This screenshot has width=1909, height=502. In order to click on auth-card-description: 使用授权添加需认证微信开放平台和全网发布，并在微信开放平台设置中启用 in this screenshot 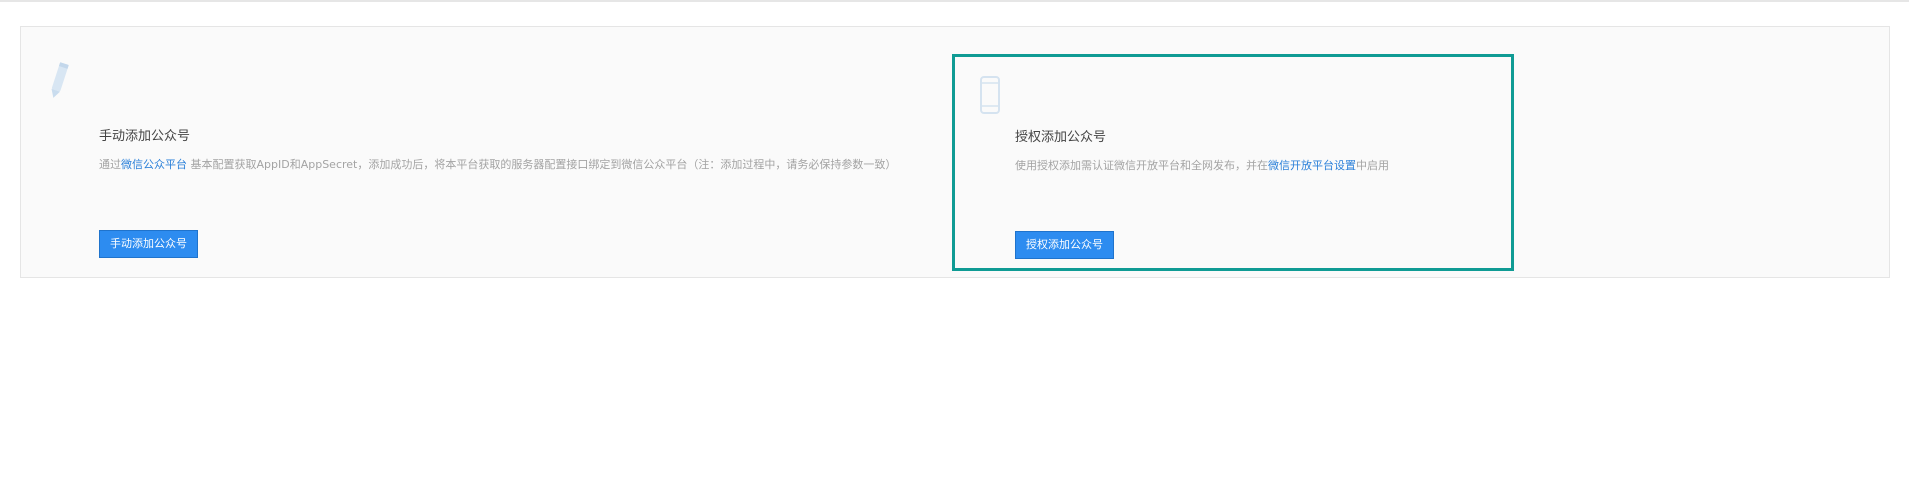, I will do `click(1202, 165)`.